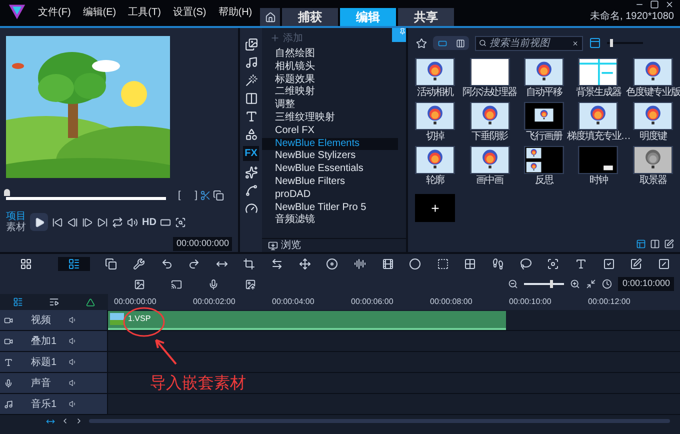  I want to click on zoom-out-icon, so click(513, 284).